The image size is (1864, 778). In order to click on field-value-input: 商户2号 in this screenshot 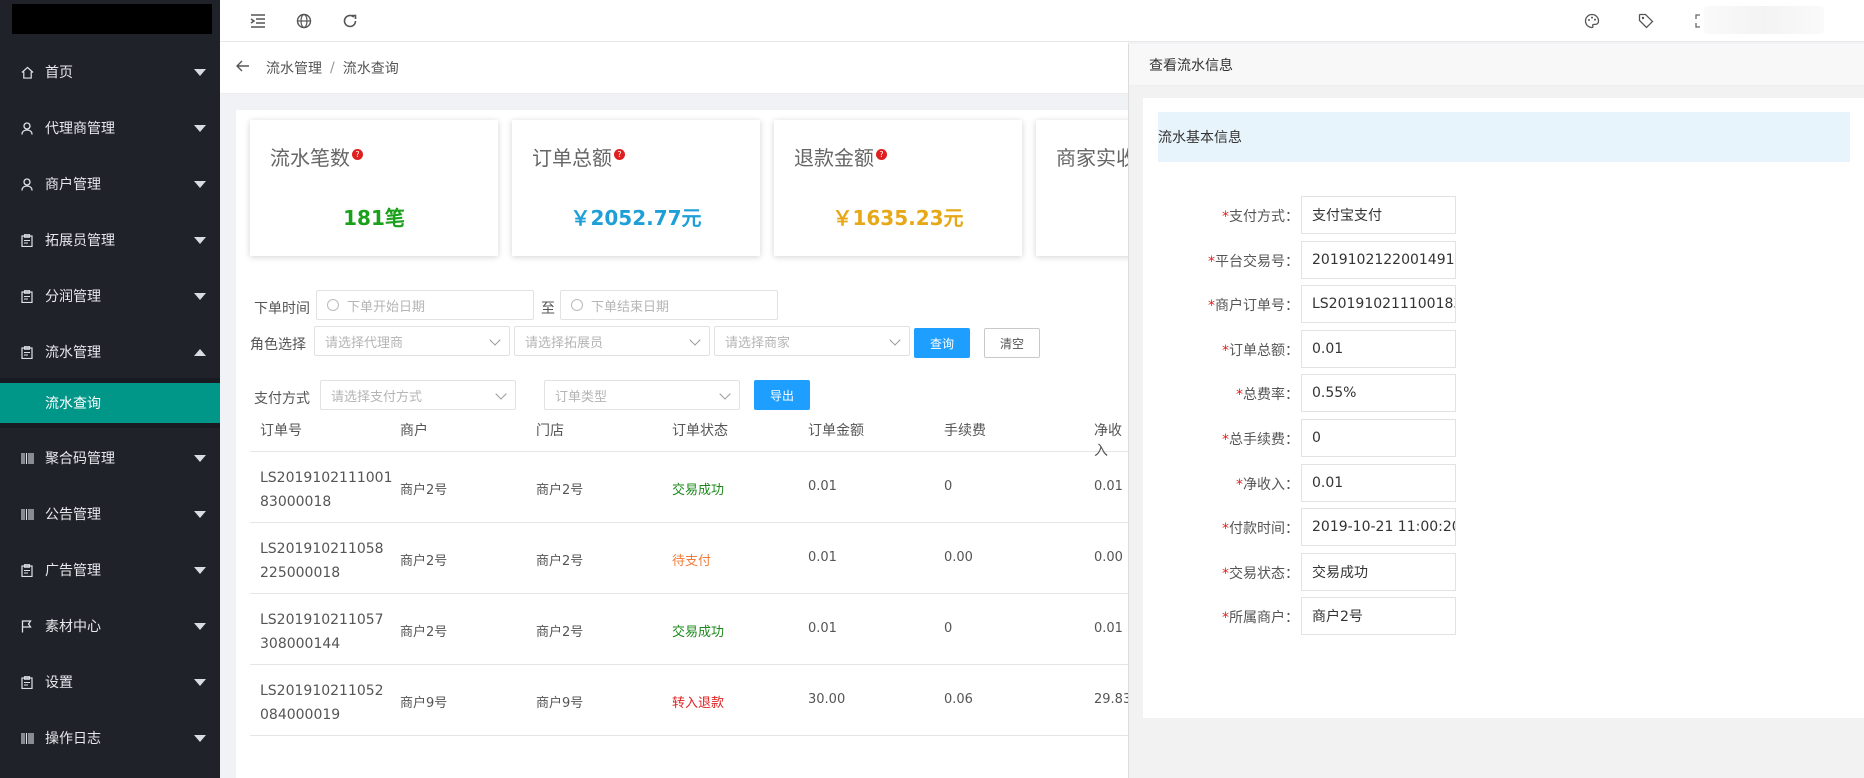, I will do `click(1378, 616)`.